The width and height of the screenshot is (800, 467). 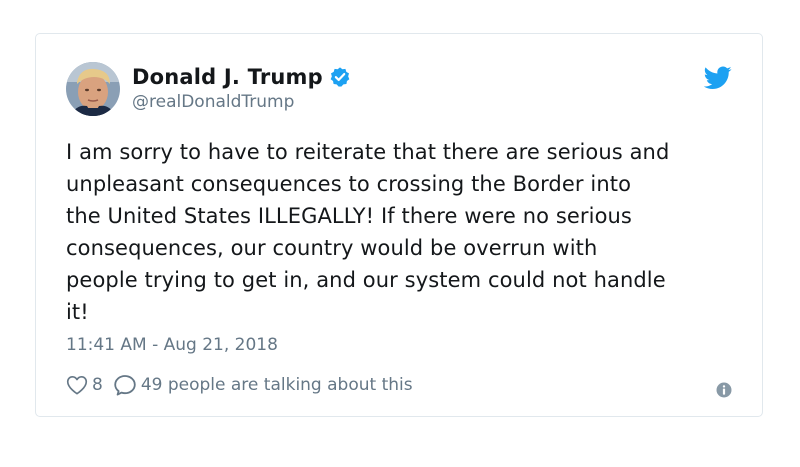 What do you see at coordinates (125, 385) in the screenshot?
I see `speech-bubble-icon` at bounding box center [125, 385].